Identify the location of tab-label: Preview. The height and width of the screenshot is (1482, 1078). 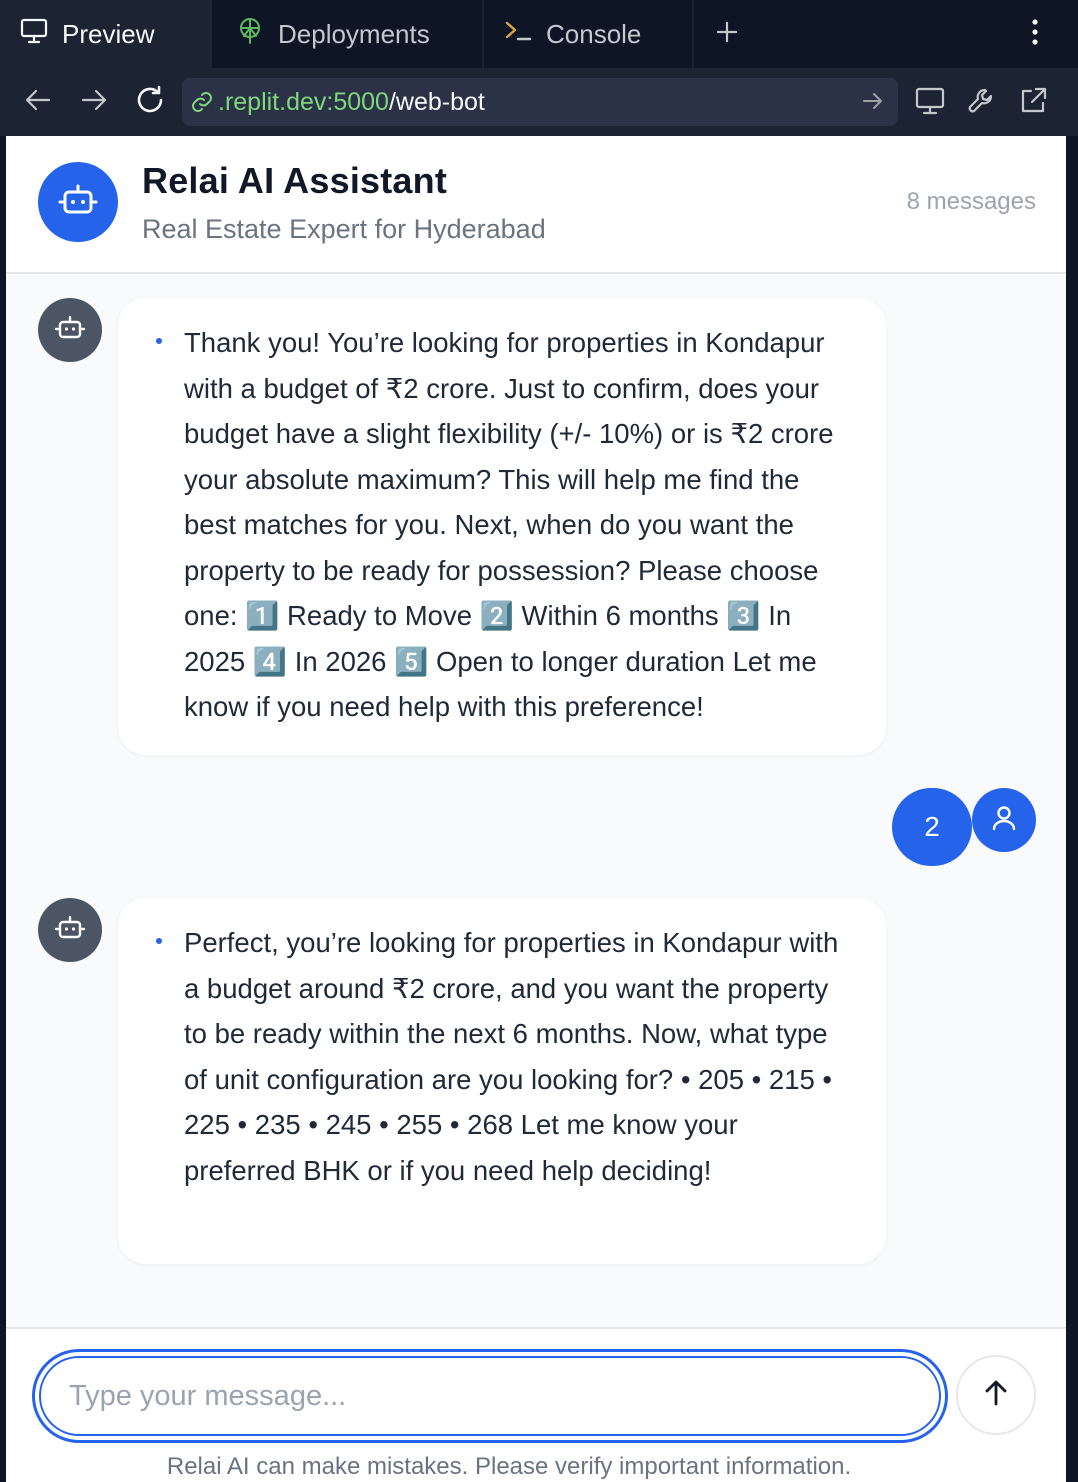
(108, 33).